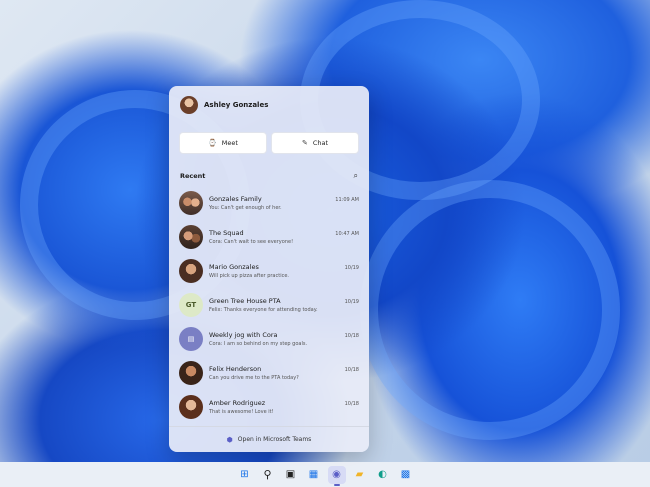 This screenshot has width=650, height=487. Describe the element at coordinates (269, 143) in the screenshot. I see `action-bar: ⌚ Meet ✎ Chat` at that location.